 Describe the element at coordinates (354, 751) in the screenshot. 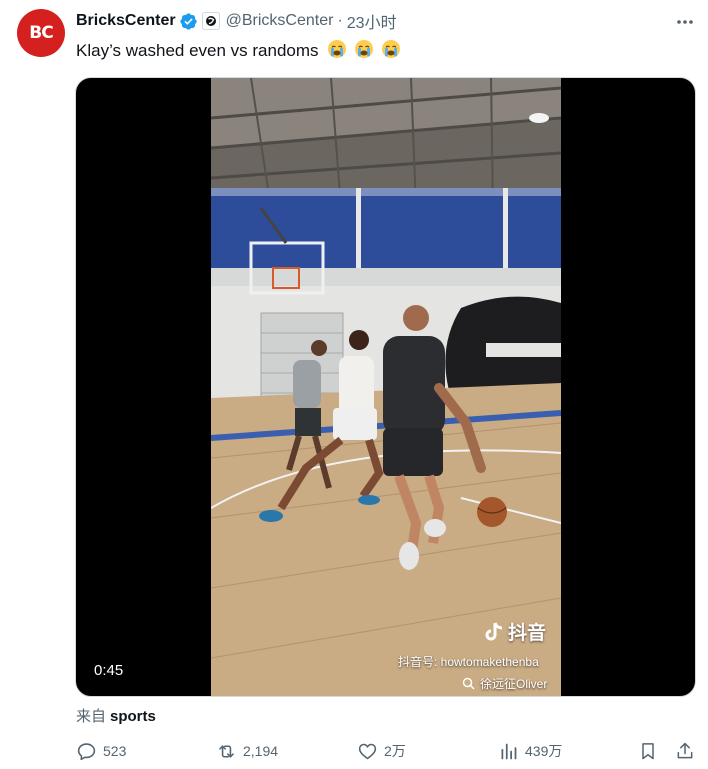

I see `action-bar: 523 2,194 2万 439万` at that location.